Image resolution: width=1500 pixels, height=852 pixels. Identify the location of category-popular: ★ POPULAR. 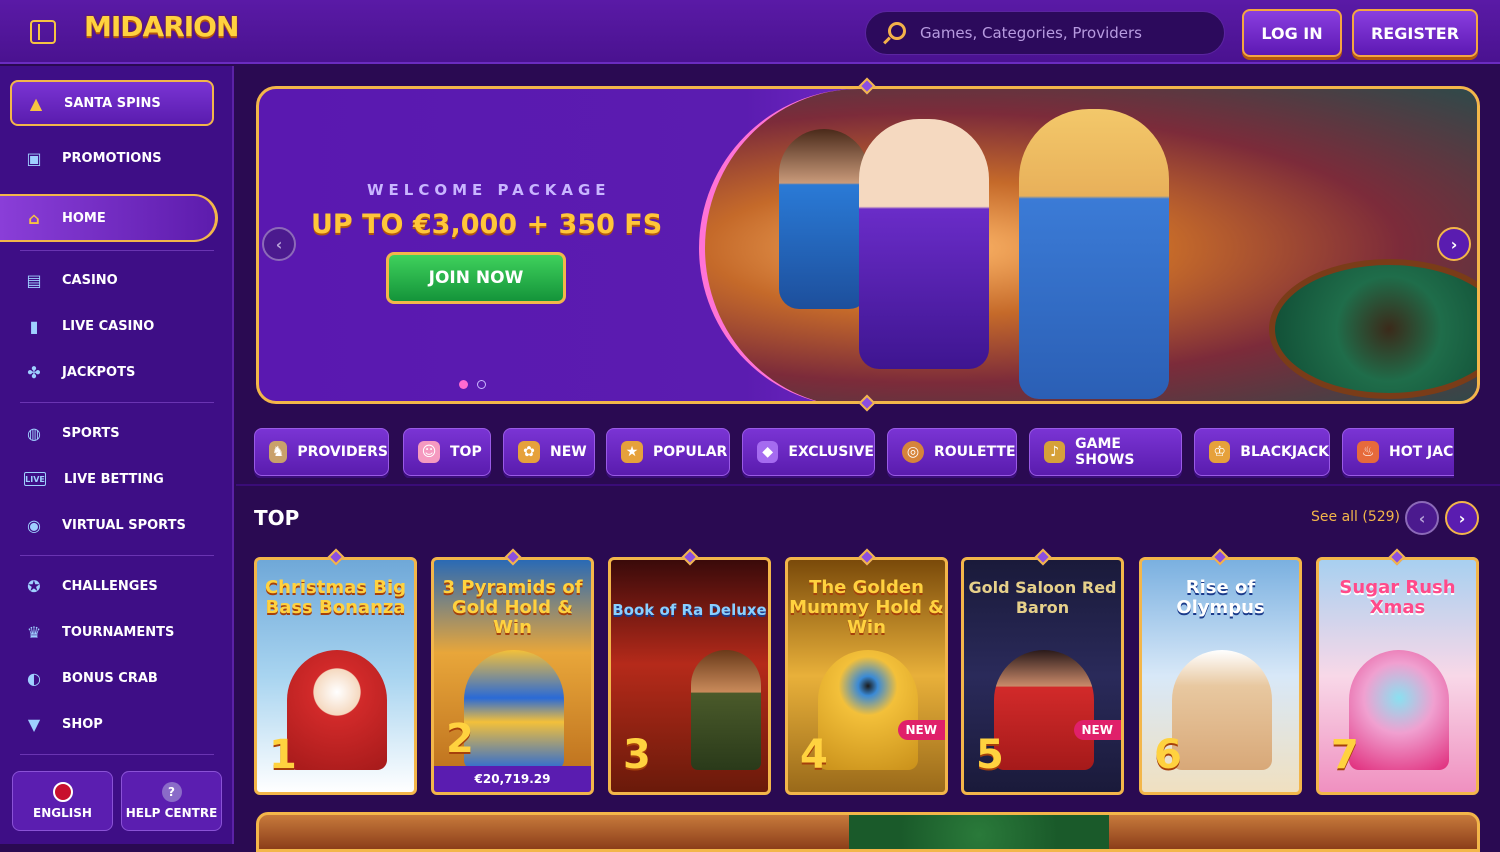
(668, 452).